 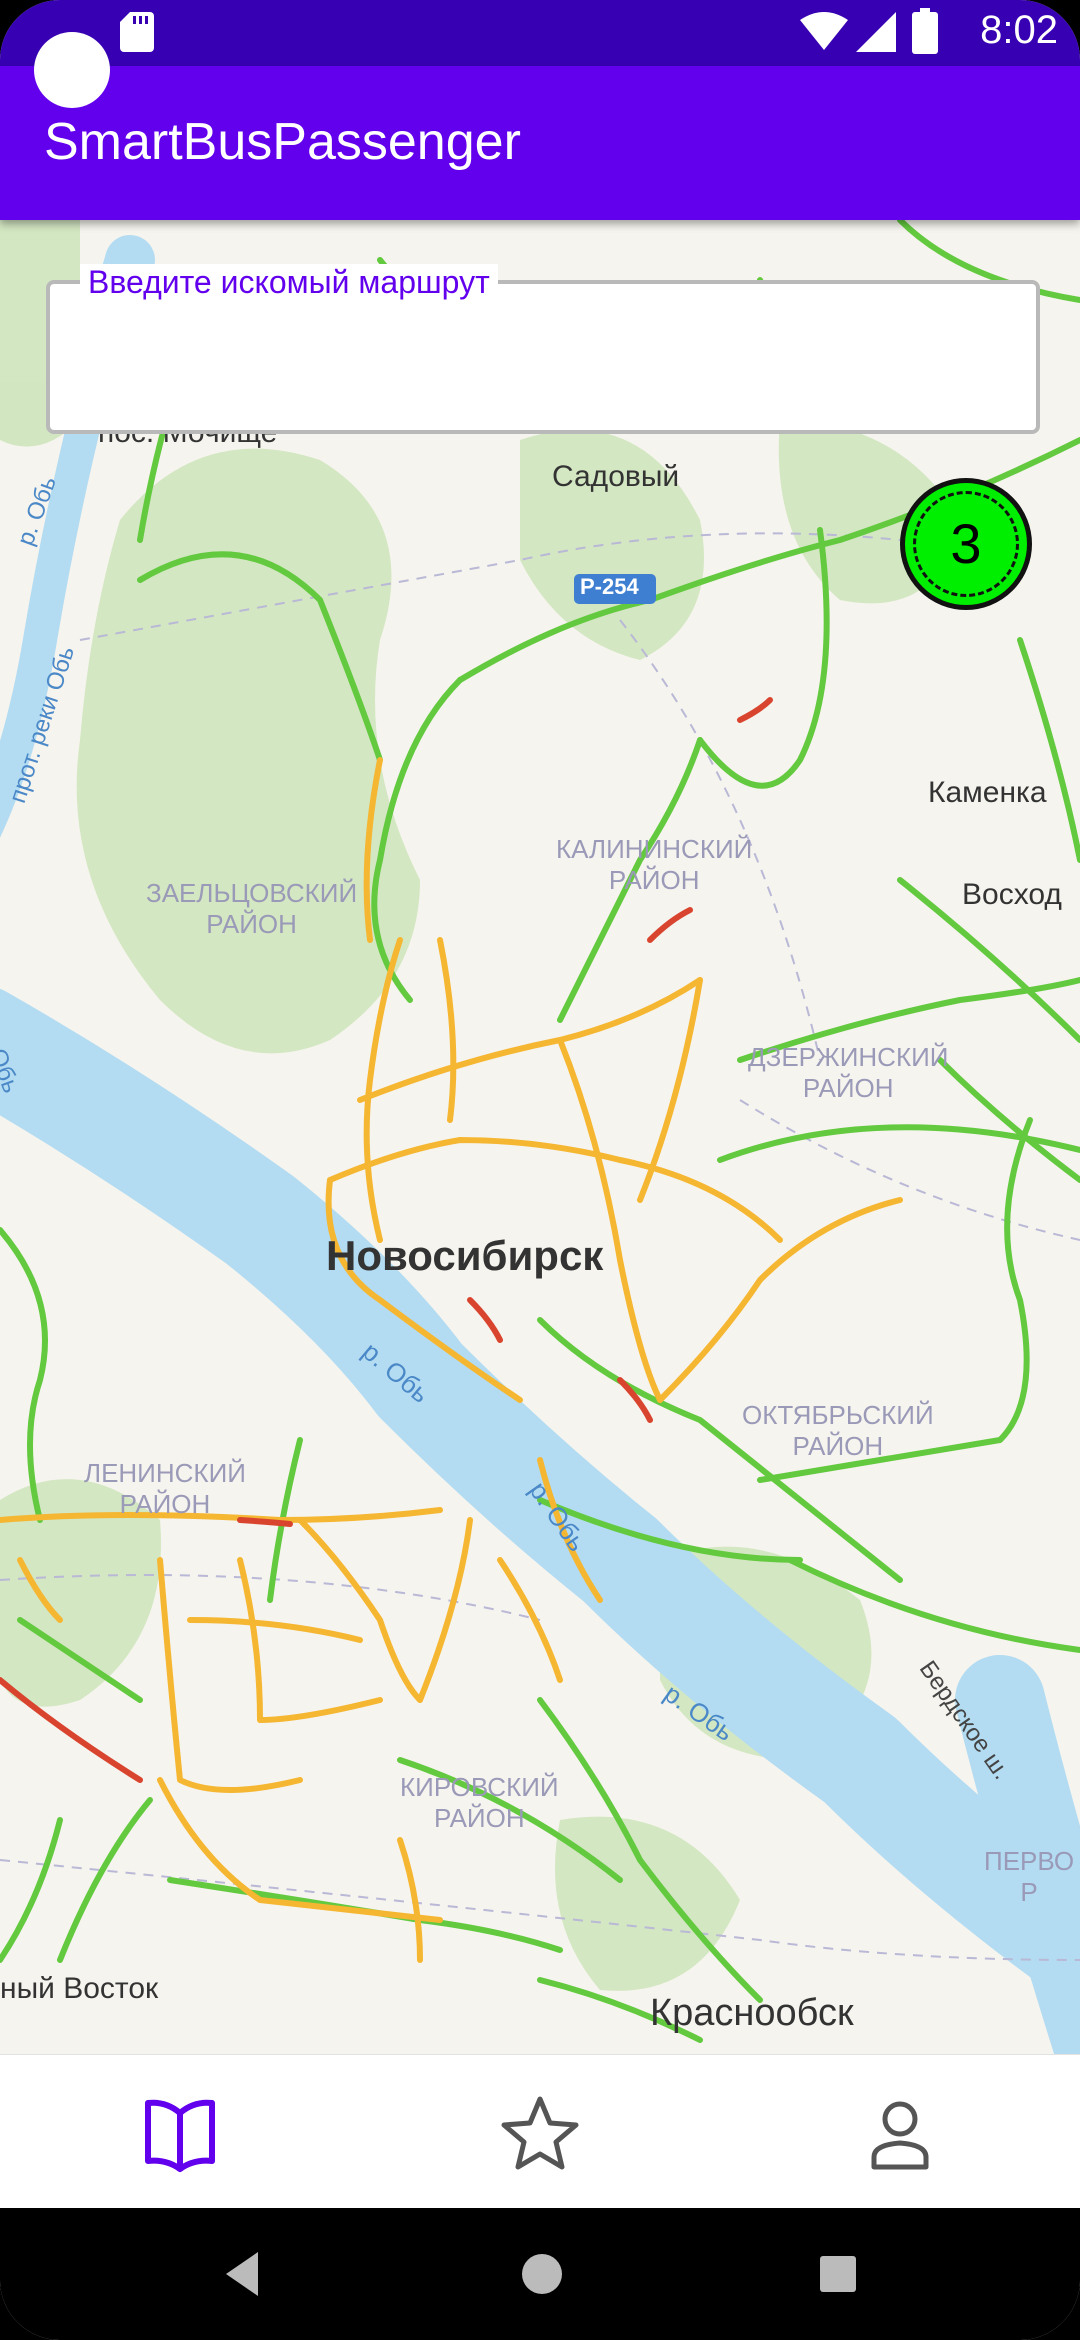 What do you see at coordinates (479, 1818) in the screenshot?
I see `district-kirovsky-line2: РАЙОН` at bounding box center [479, 1818].